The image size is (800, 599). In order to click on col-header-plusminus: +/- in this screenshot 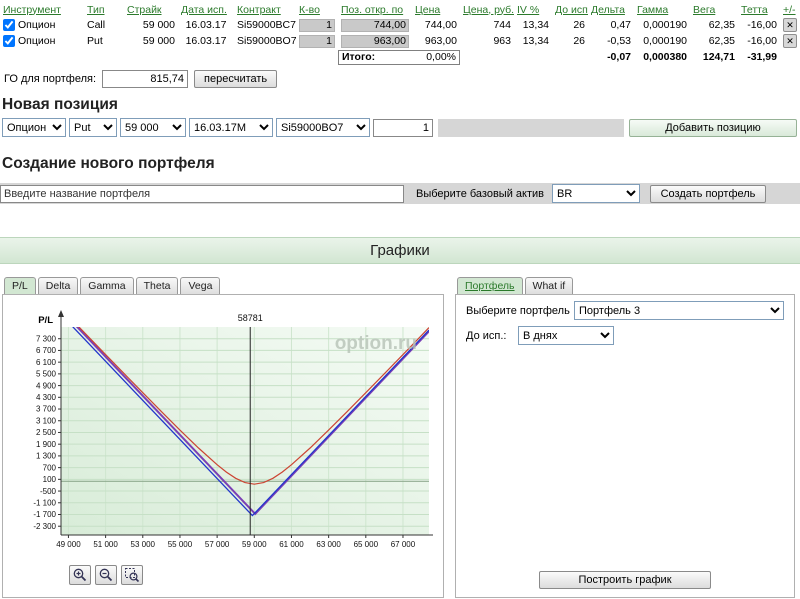, I will do `click(789, 10)`.